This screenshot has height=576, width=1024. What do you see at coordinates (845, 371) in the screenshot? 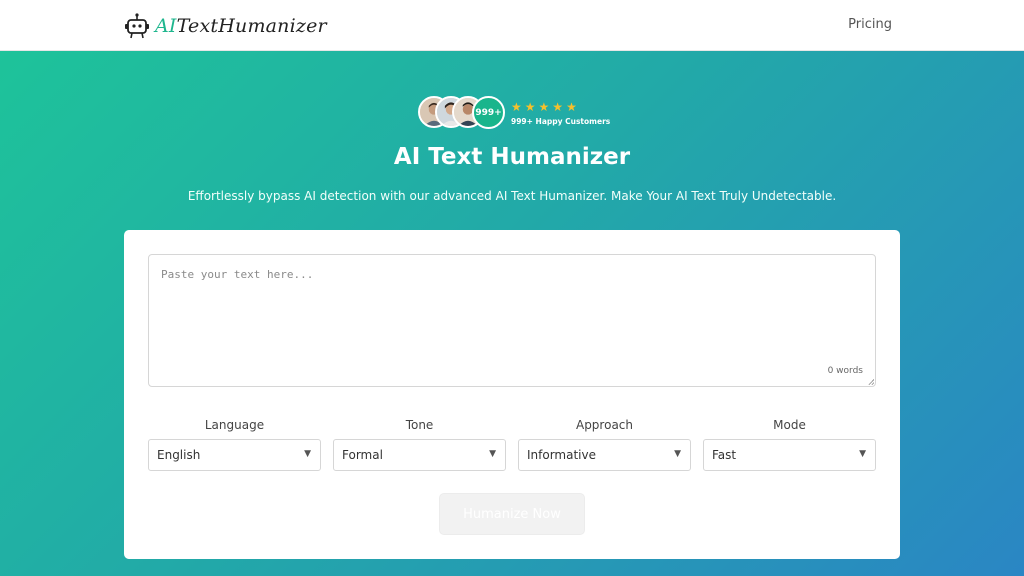
I see `word-count: 0 words` at bounding box center [845, 371].